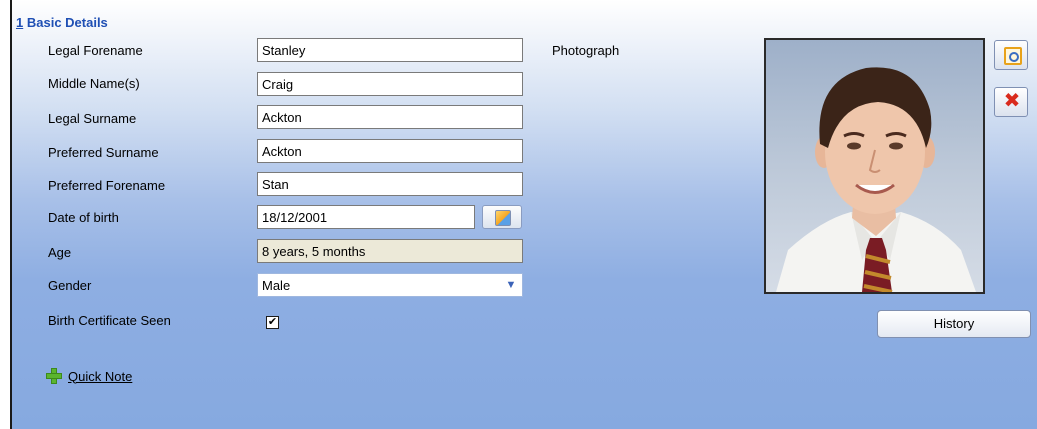 The width and height of the screenshot is (1037, 429). What do you see at coordinates (67, 22) in the screenshot?
I see `section-title-text: Basic Details` at bounding box center [67, 22].